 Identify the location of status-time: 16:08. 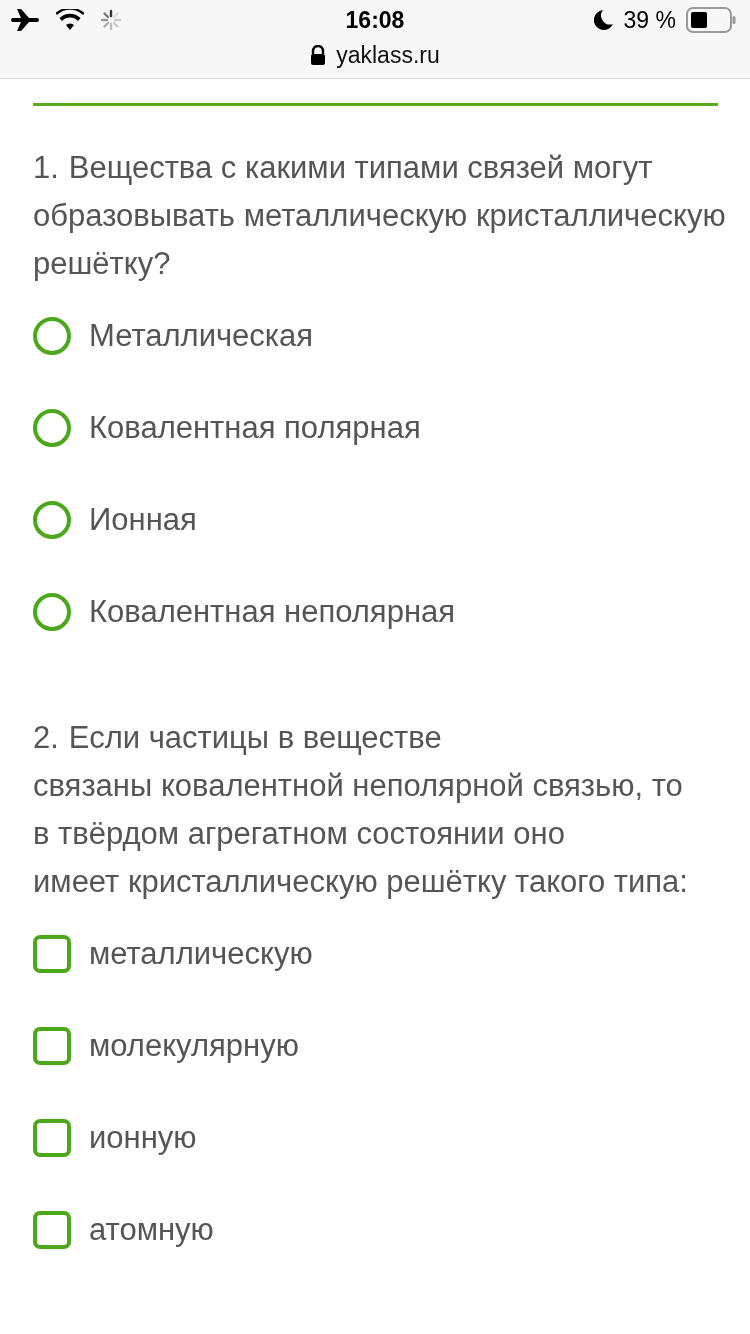
(375, 20).